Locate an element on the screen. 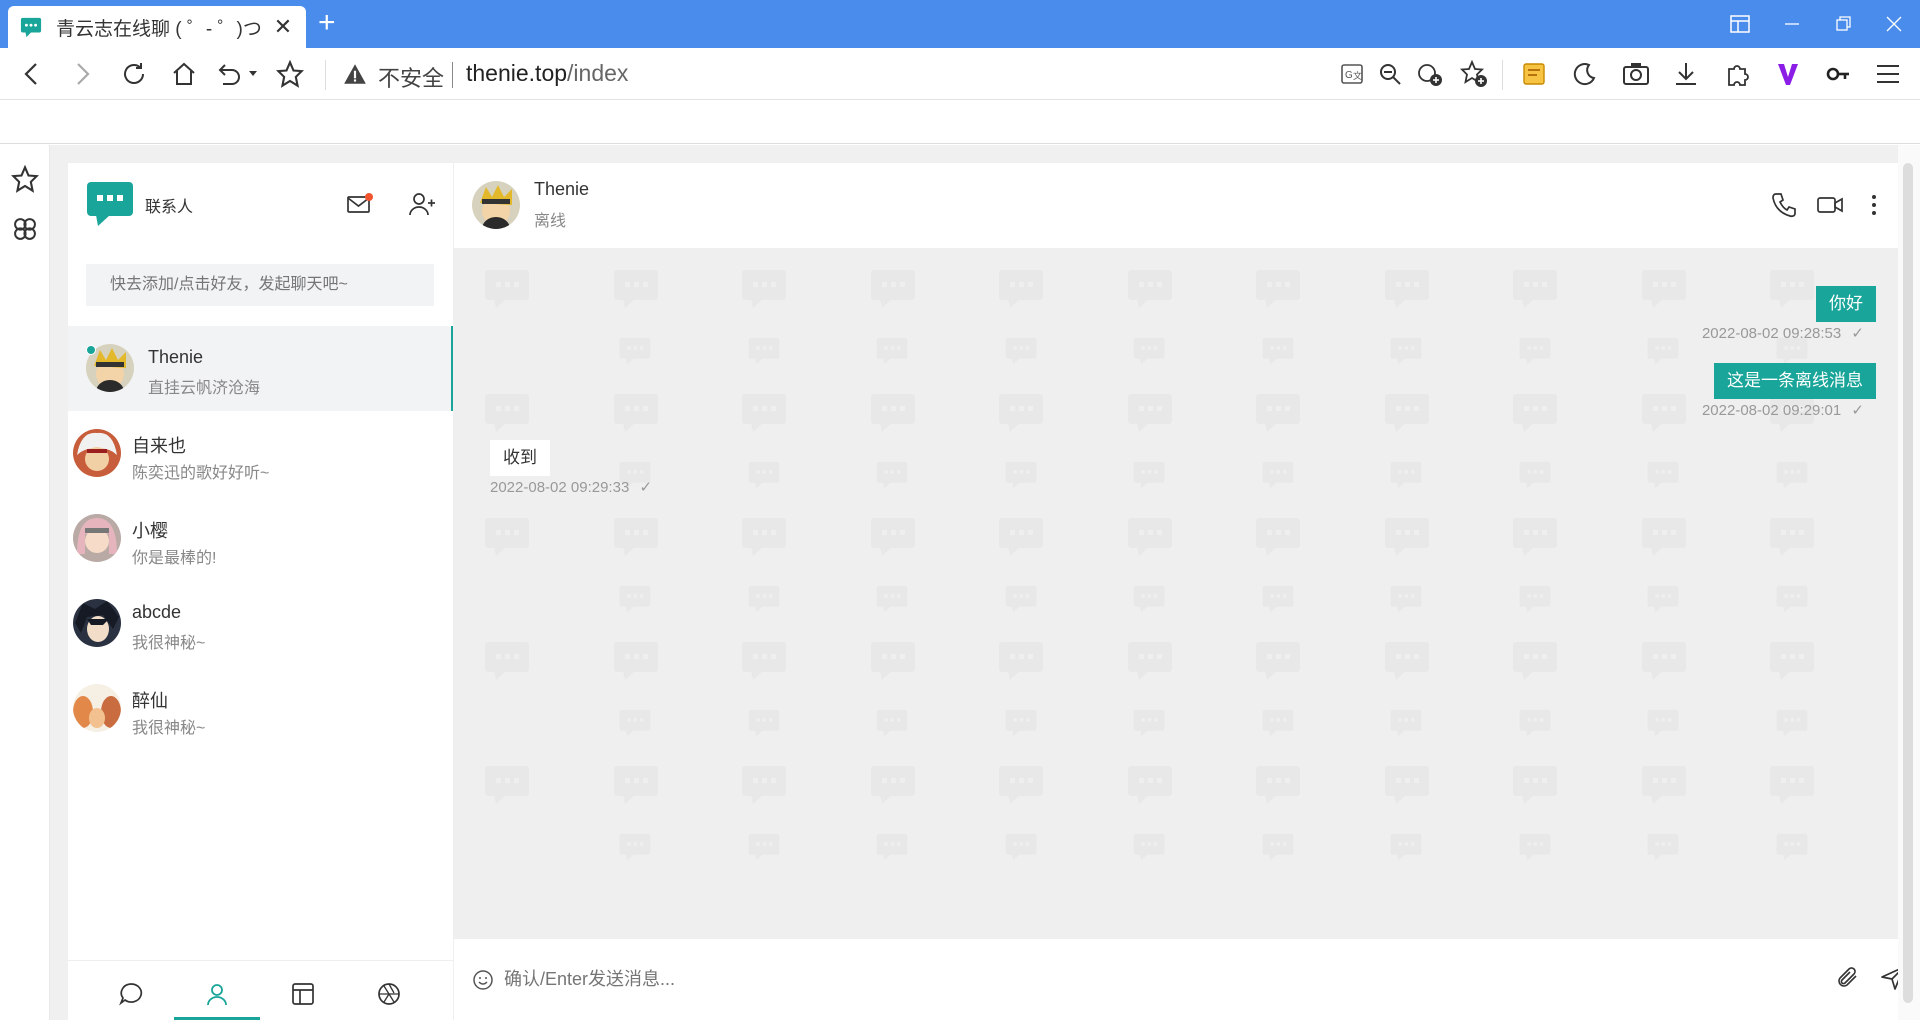  new-tab-icon: + is located at coordinates (327, 23).